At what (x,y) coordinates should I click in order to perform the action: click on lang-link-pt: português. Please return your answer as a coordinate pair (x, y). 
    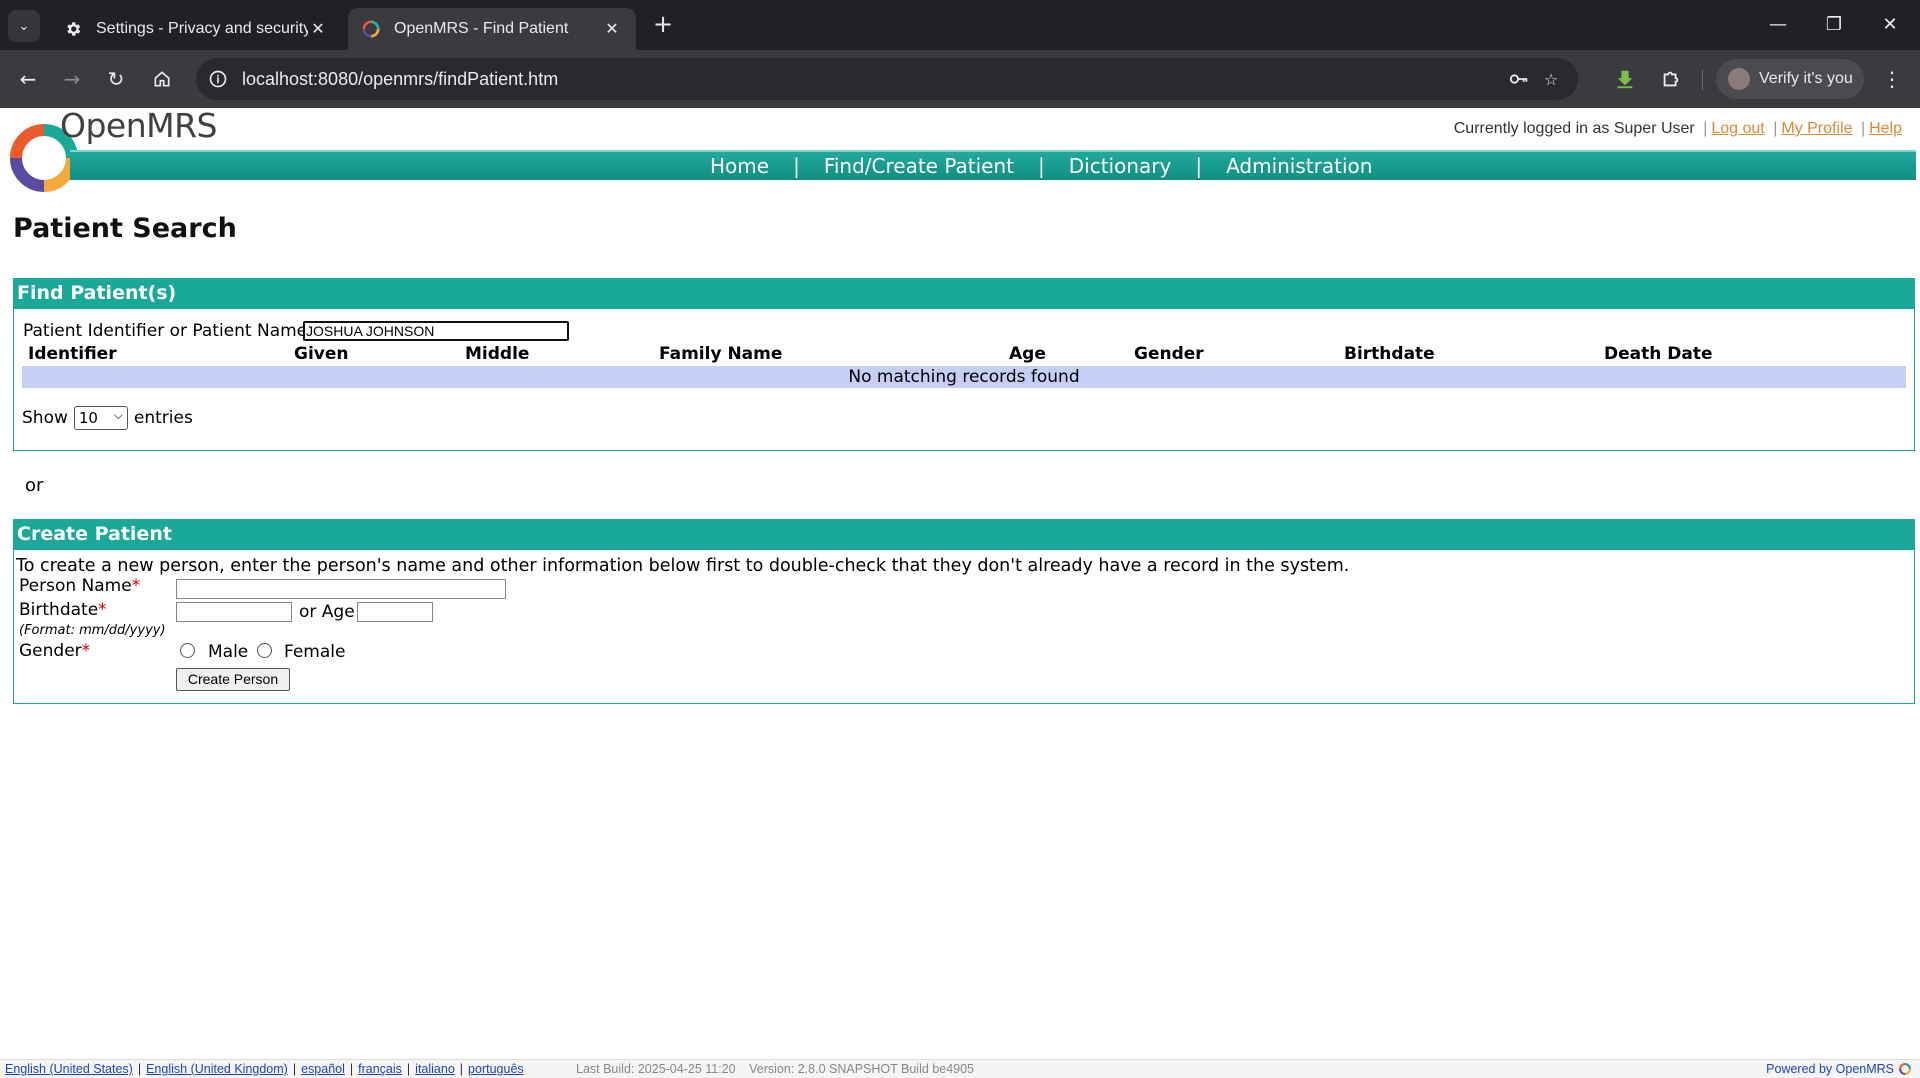
    Looking at the image, I should click on (496, 1069).